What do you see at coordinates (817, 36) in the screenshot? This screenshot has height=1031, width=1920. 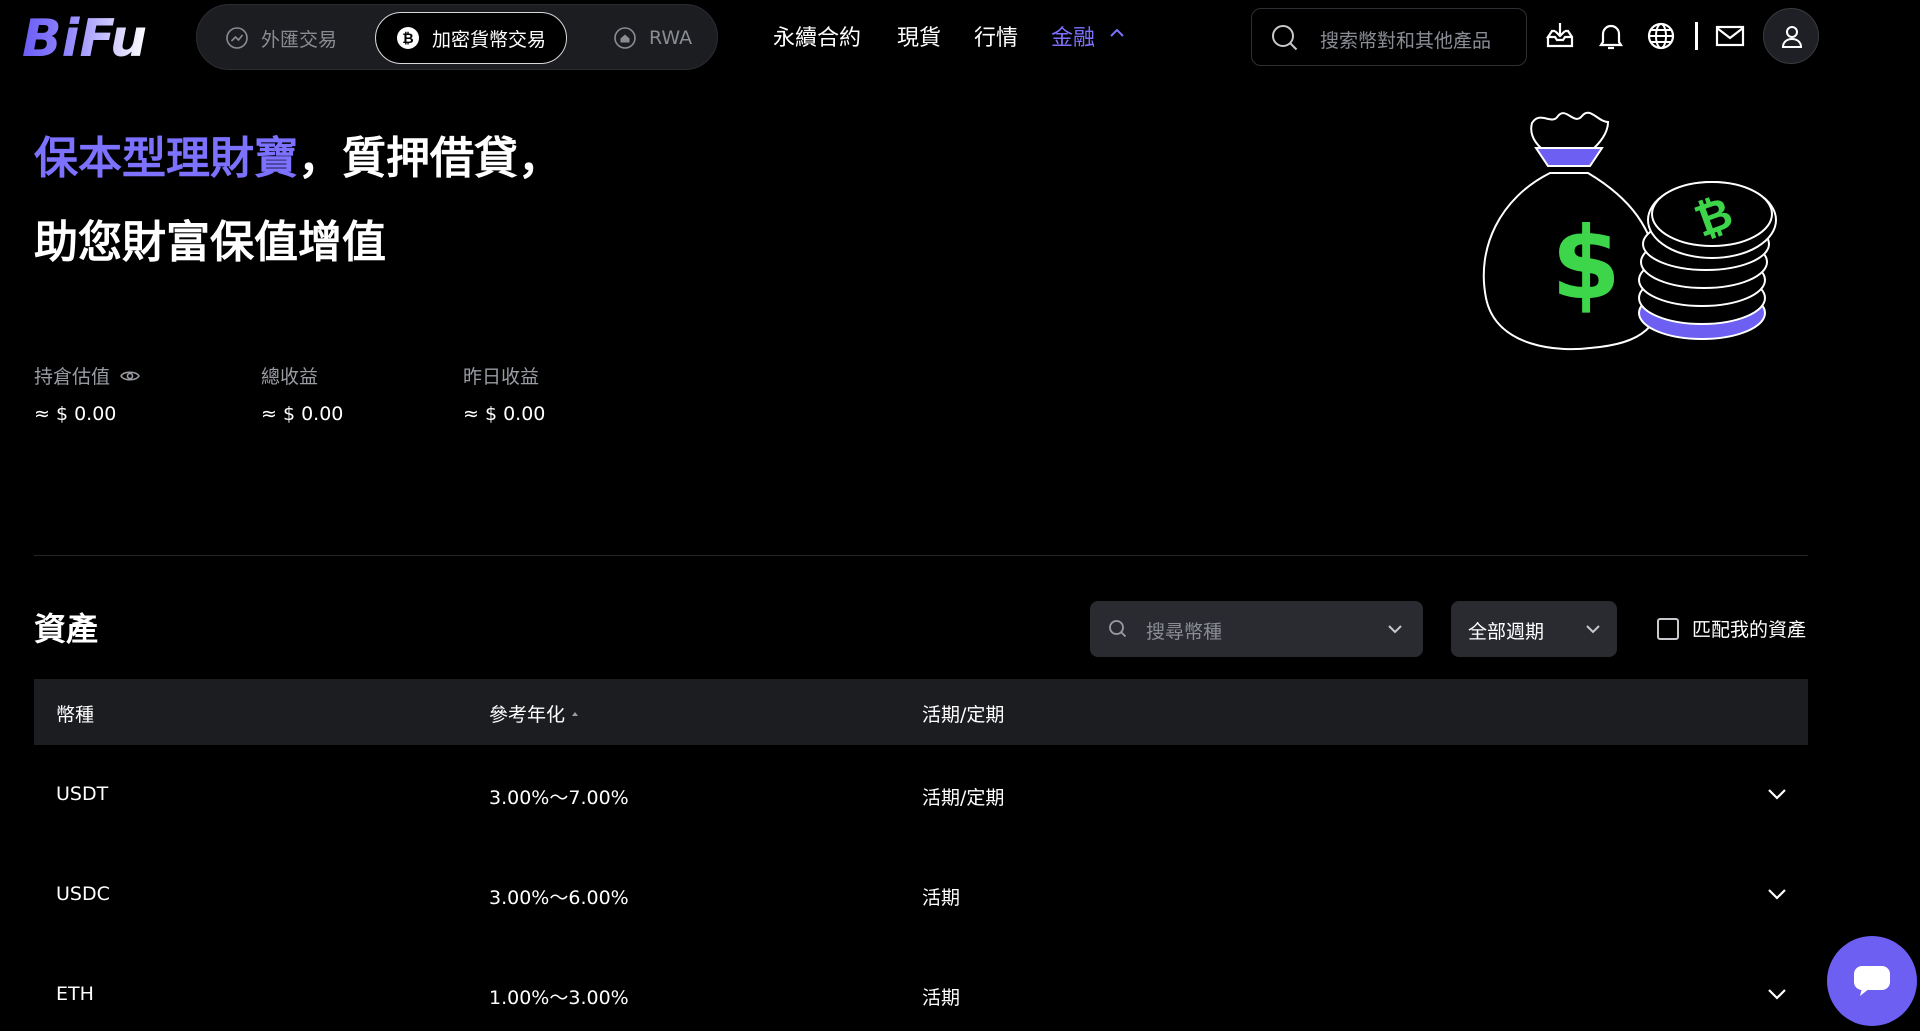 I see `nav-perpetual: 永續合約` at bounding box center [817, 36].